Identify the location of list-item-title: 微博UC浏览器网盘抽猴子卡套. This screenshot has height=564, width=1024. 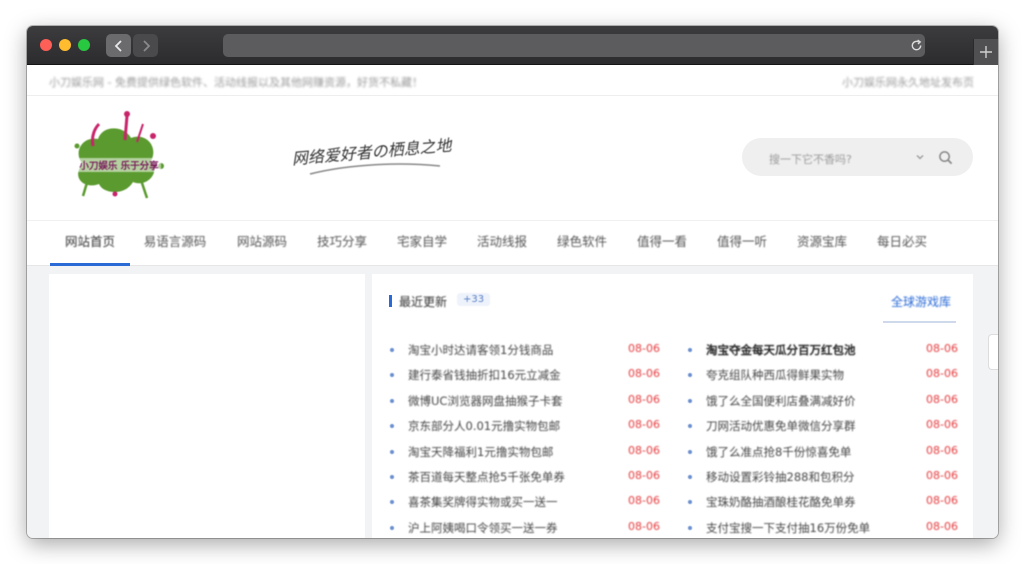
(485, 401).